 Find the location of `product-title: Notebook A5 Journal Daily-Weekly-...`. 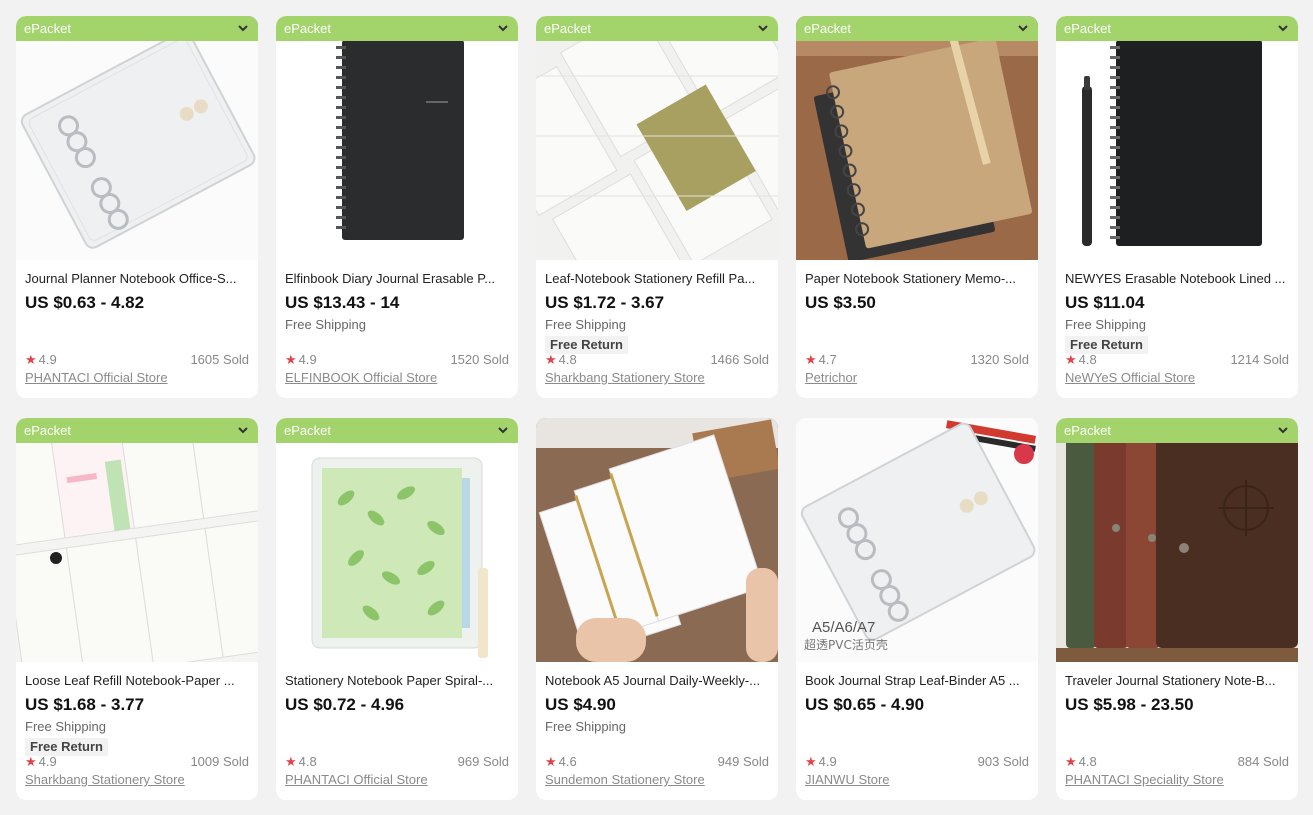

product-title: Notebook A5 Journal Daily-Weekly-... is located at coordinates (657, 680).